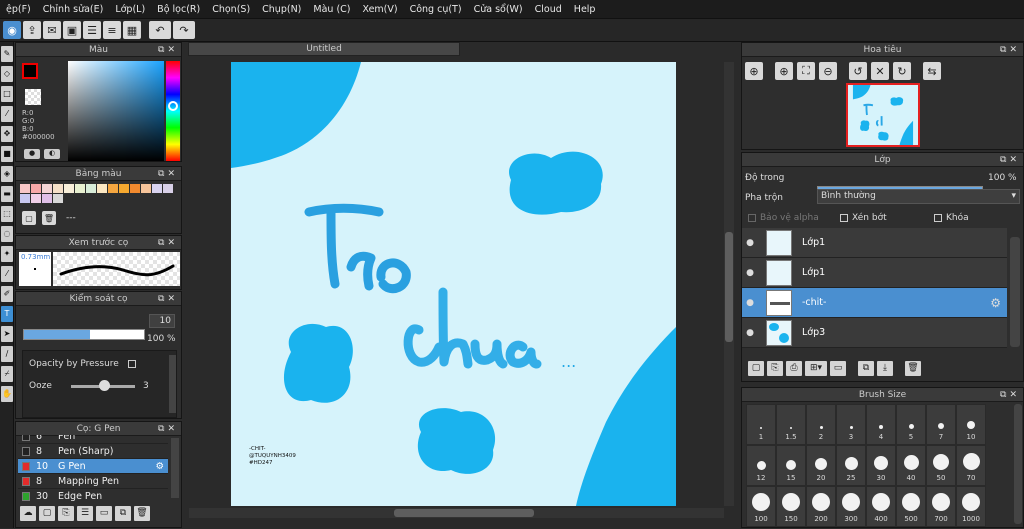  I want to click on layer-row: ● Lớp3, so click(874, 333).